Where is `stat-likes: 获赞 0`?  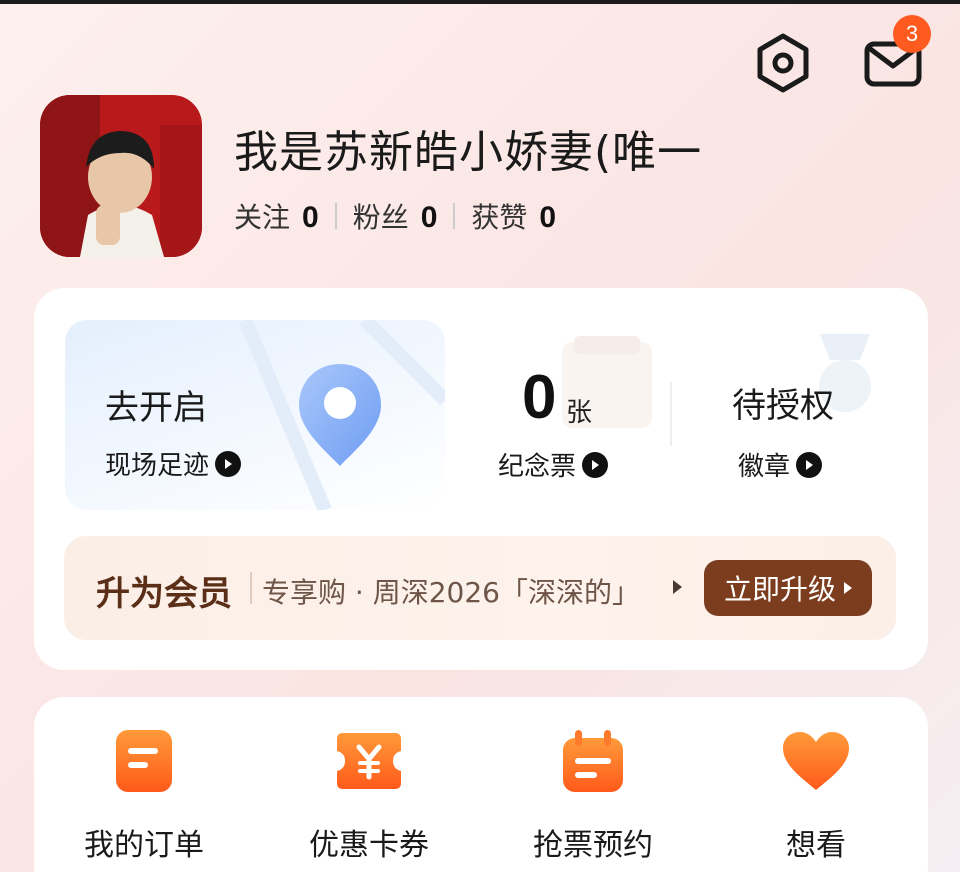
stat-likes: 获赞 0 is located at coordinates (513, 216).